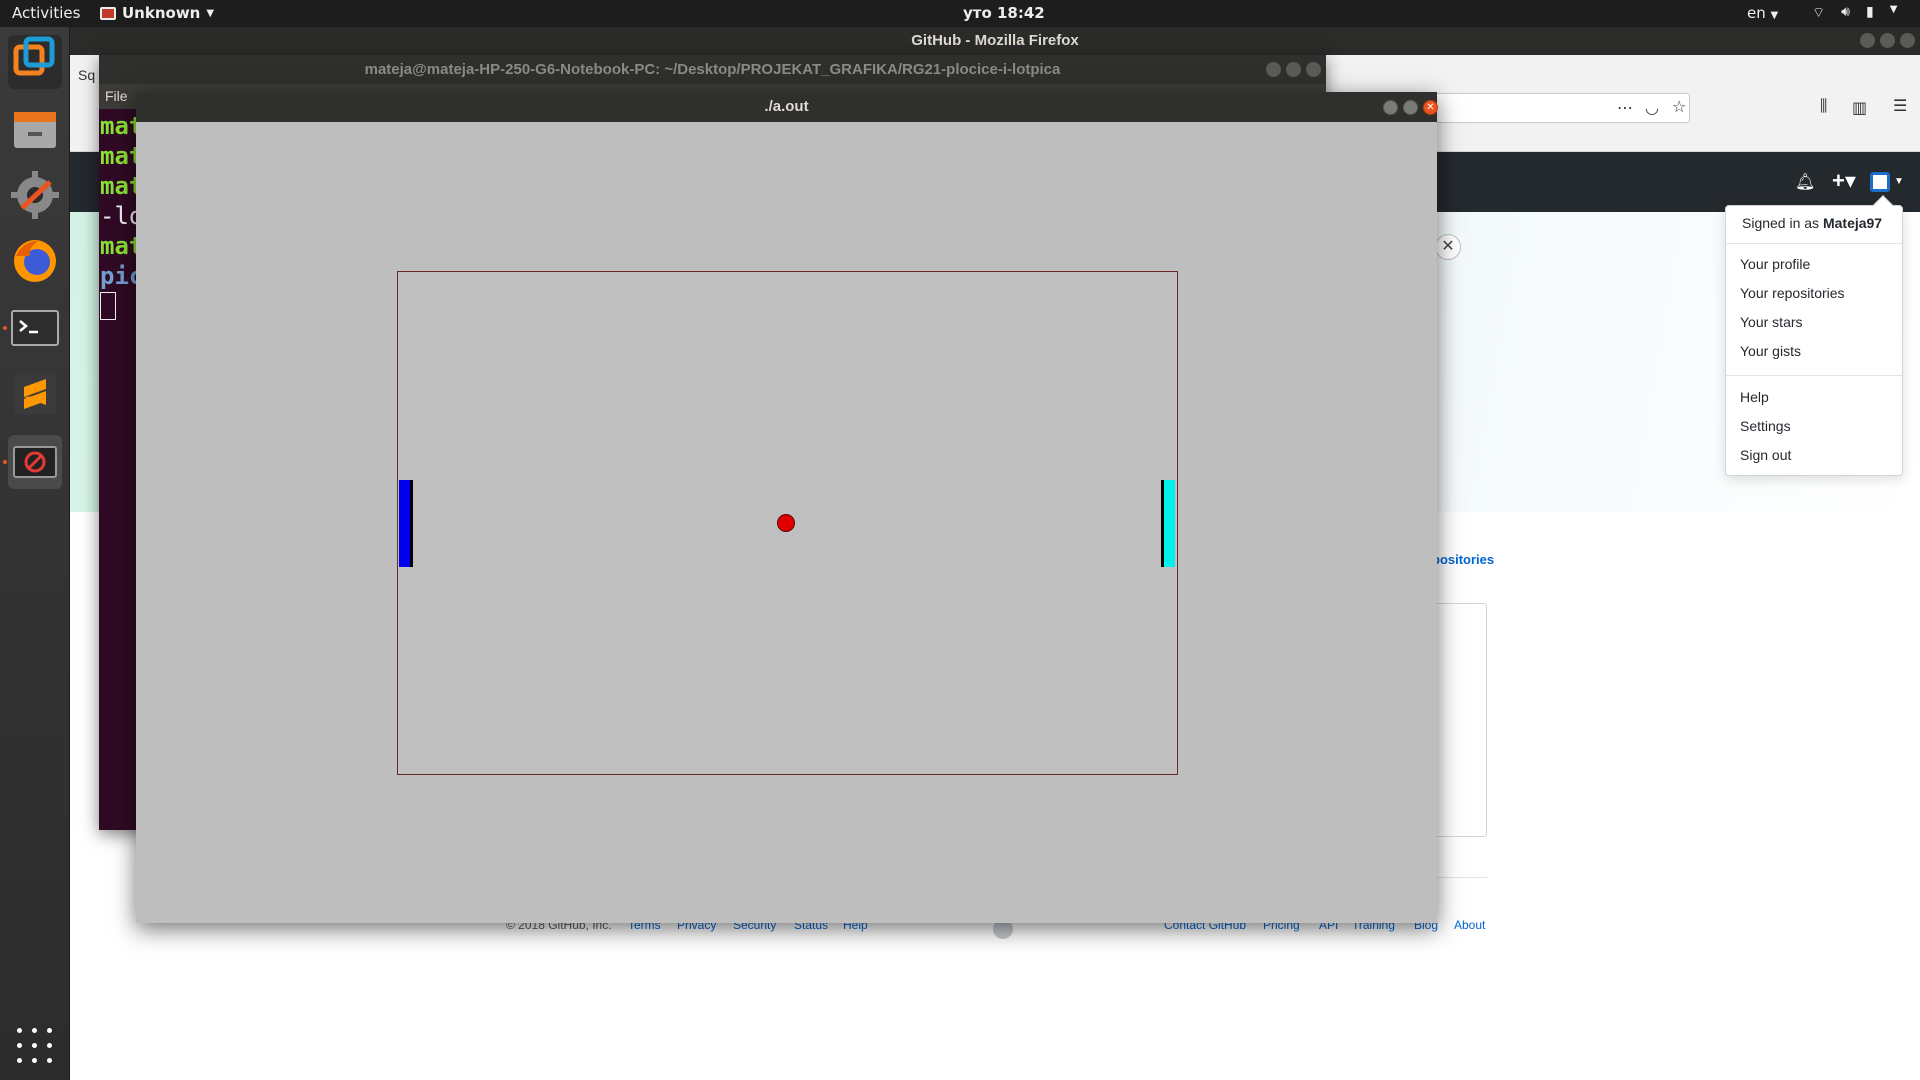 This screenshot has height=1080, width=1920. I want to click on game-maximize-button, so click(1410, 107).